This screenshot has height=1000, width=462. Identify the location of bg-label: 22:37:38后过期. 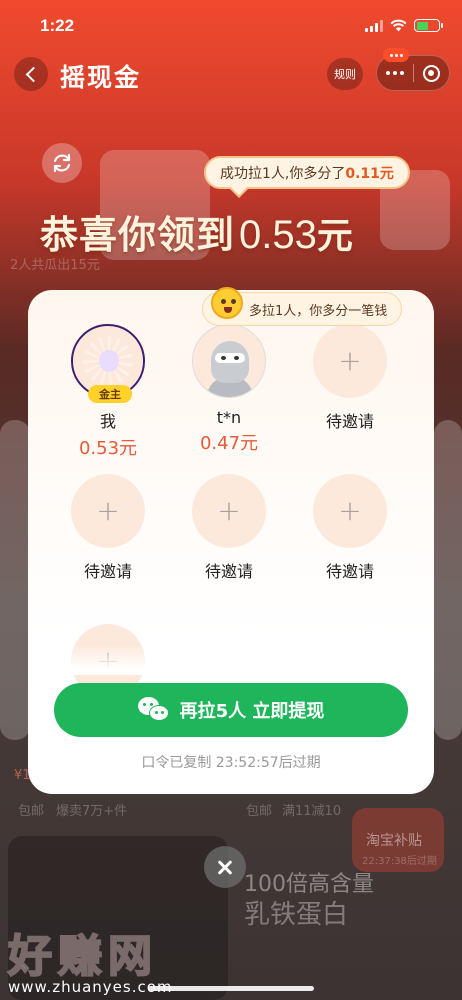
(399, 861).